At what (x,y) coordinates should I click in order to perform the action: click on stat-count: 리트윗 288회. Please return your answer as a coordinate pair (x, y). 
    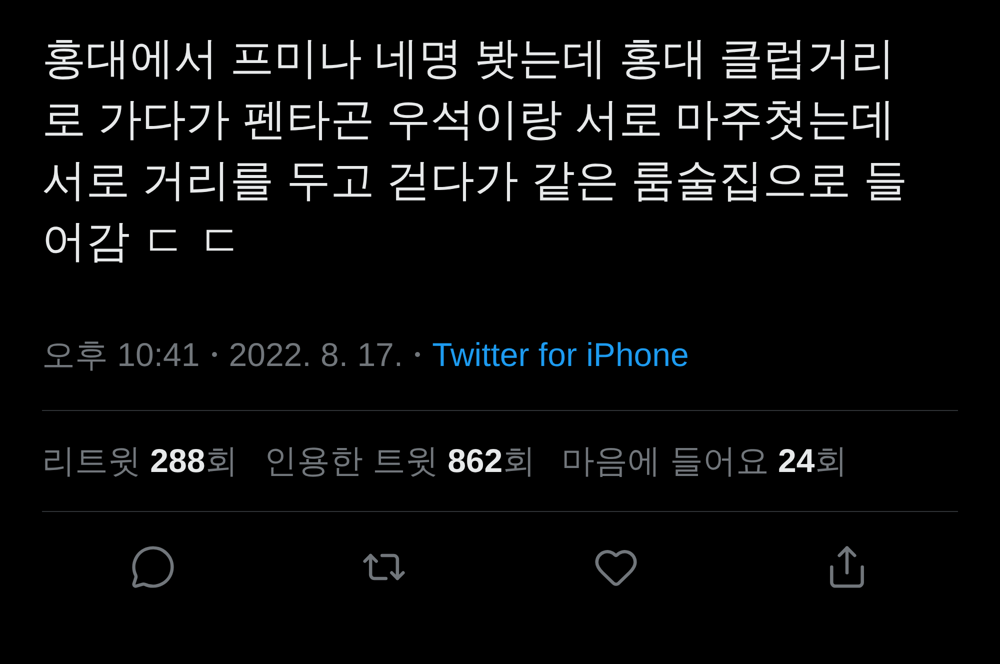
    Looking at the image, I should click on (140, 461).